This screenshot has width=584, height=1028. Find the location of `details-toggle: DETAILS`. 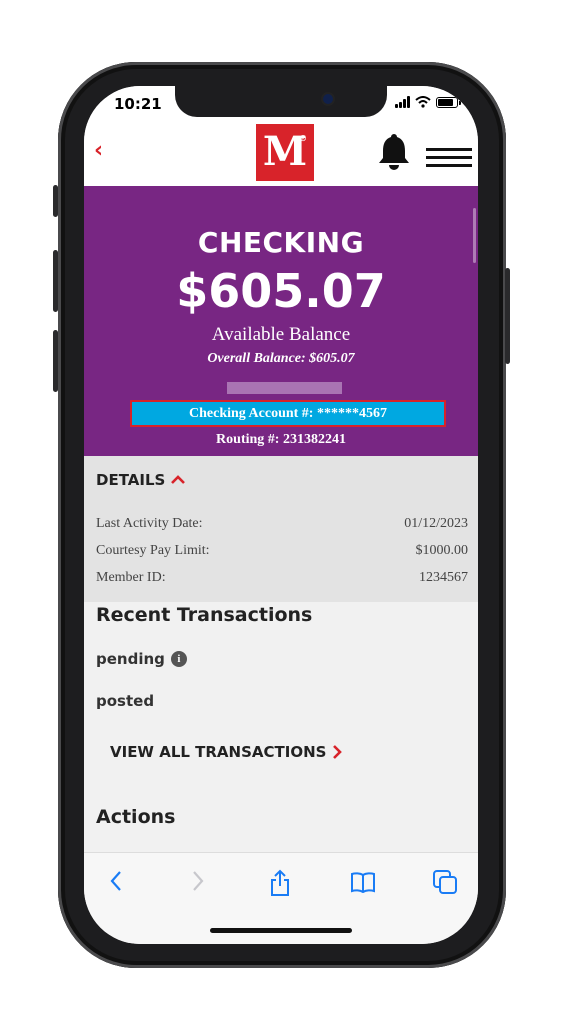

details-toggle: DETAILS is located at coordinates (141, 480).